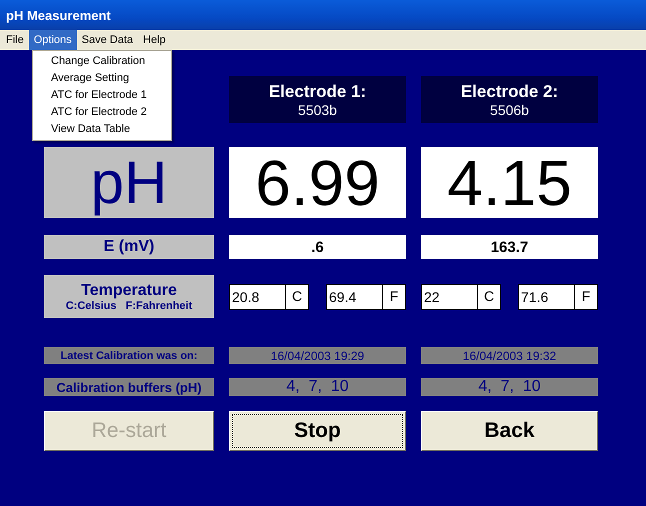 The width and height of the screenshot is (646, 506). Describe the element at coordinates (129, 355) in the screenshot. I see `calibration-label: Latest Calibration was on:` at that location.